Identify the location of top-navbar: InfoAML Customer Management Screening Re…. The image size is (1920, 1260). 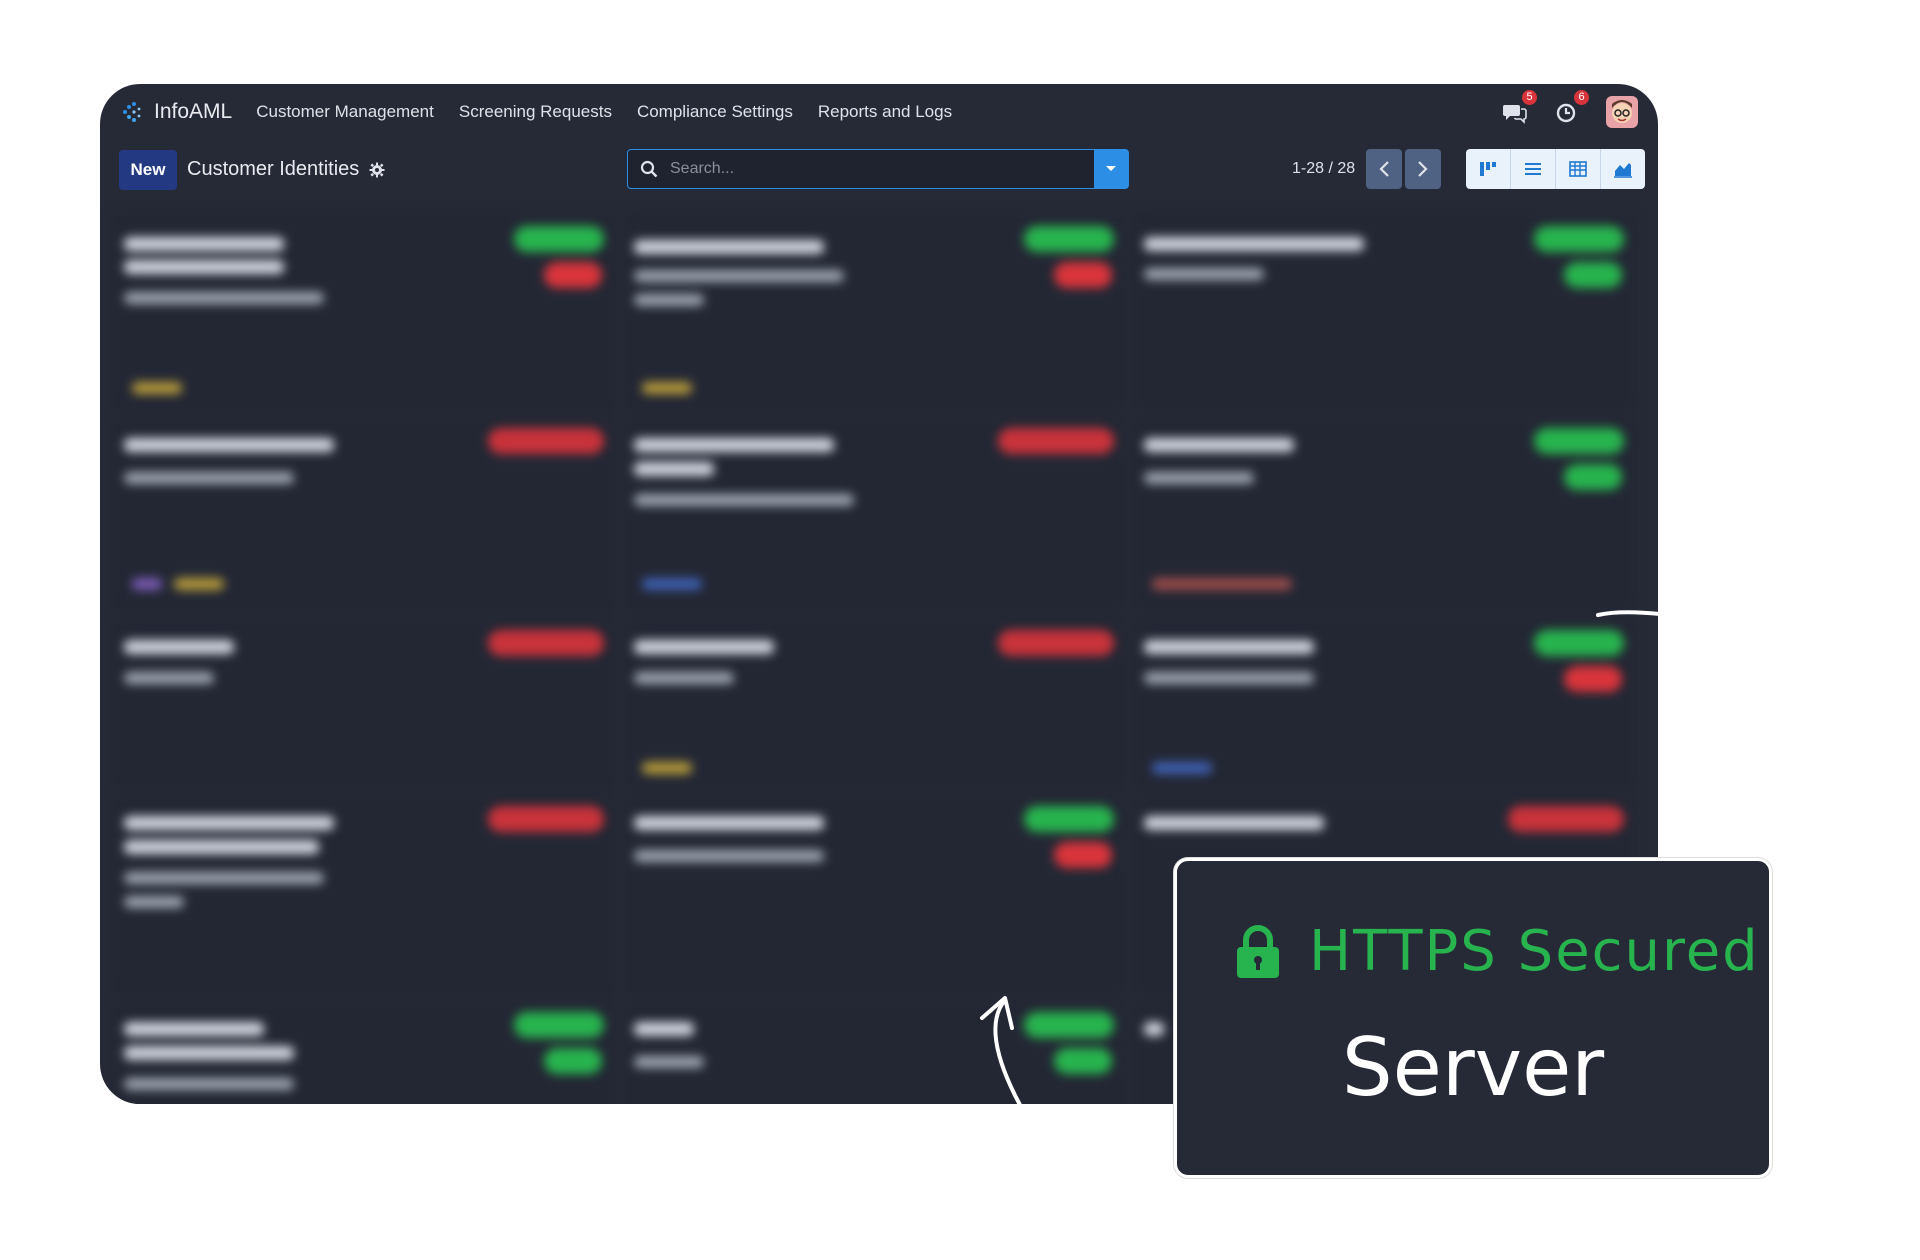
(879, 112).